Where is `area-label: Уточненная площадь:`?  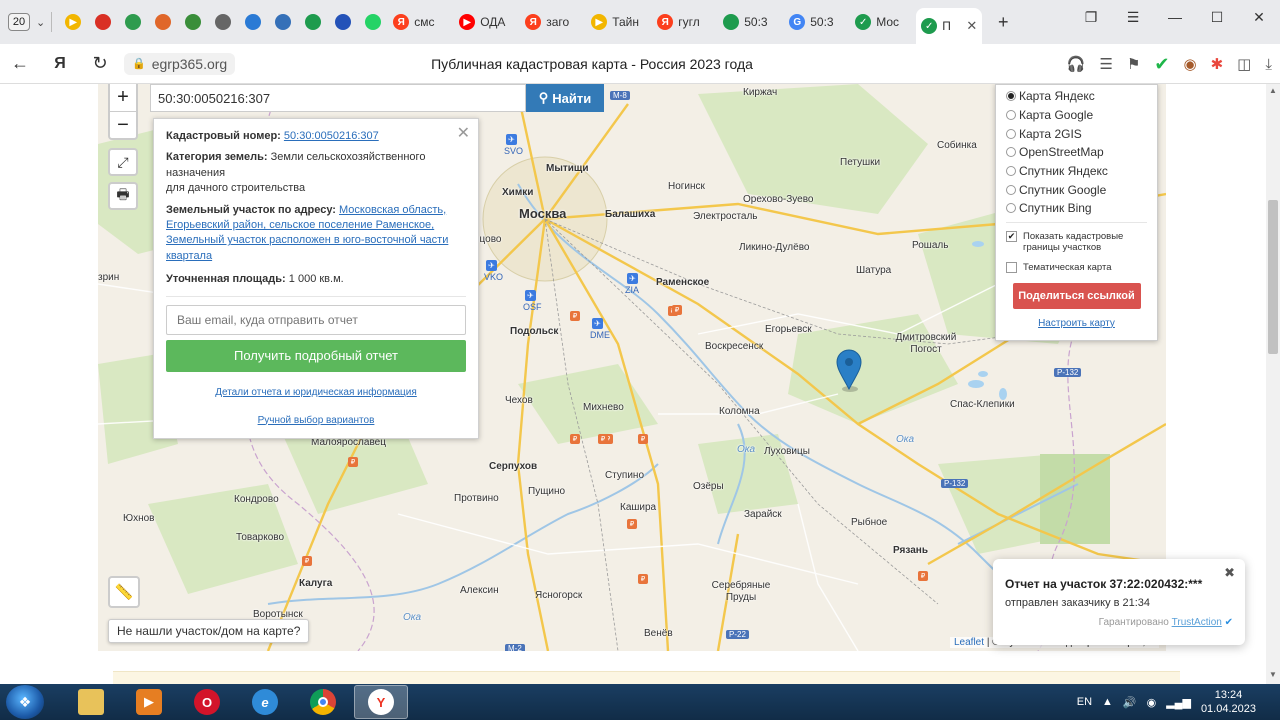
area-label: Уточненная площадь: is located at coordinates (226, 279).